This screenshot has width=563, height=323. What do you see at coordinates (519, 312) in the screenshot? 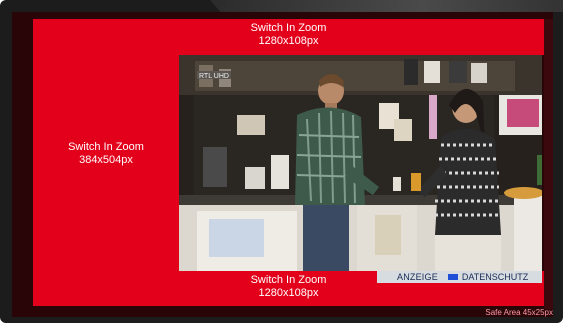
I see `safe-area-label: Safe Area 45x25px` at bounding box center [519, 312].